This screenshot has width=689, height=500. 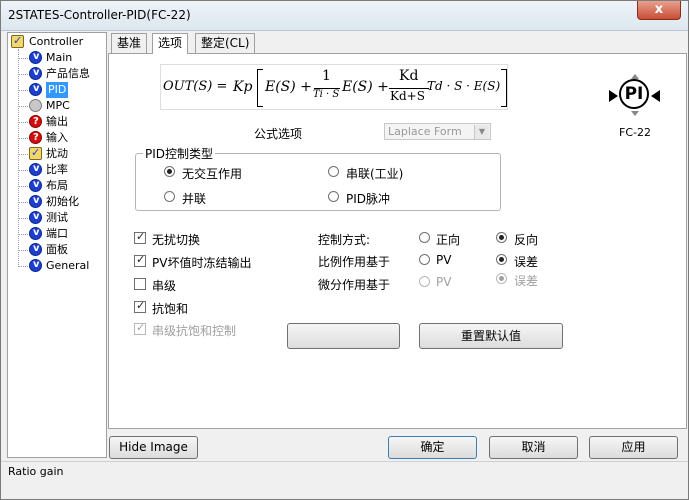 What do you see at coordinates (633, 447) in the screenshot?
I see `apply-button: 应用` at bounding box center [633, 447].